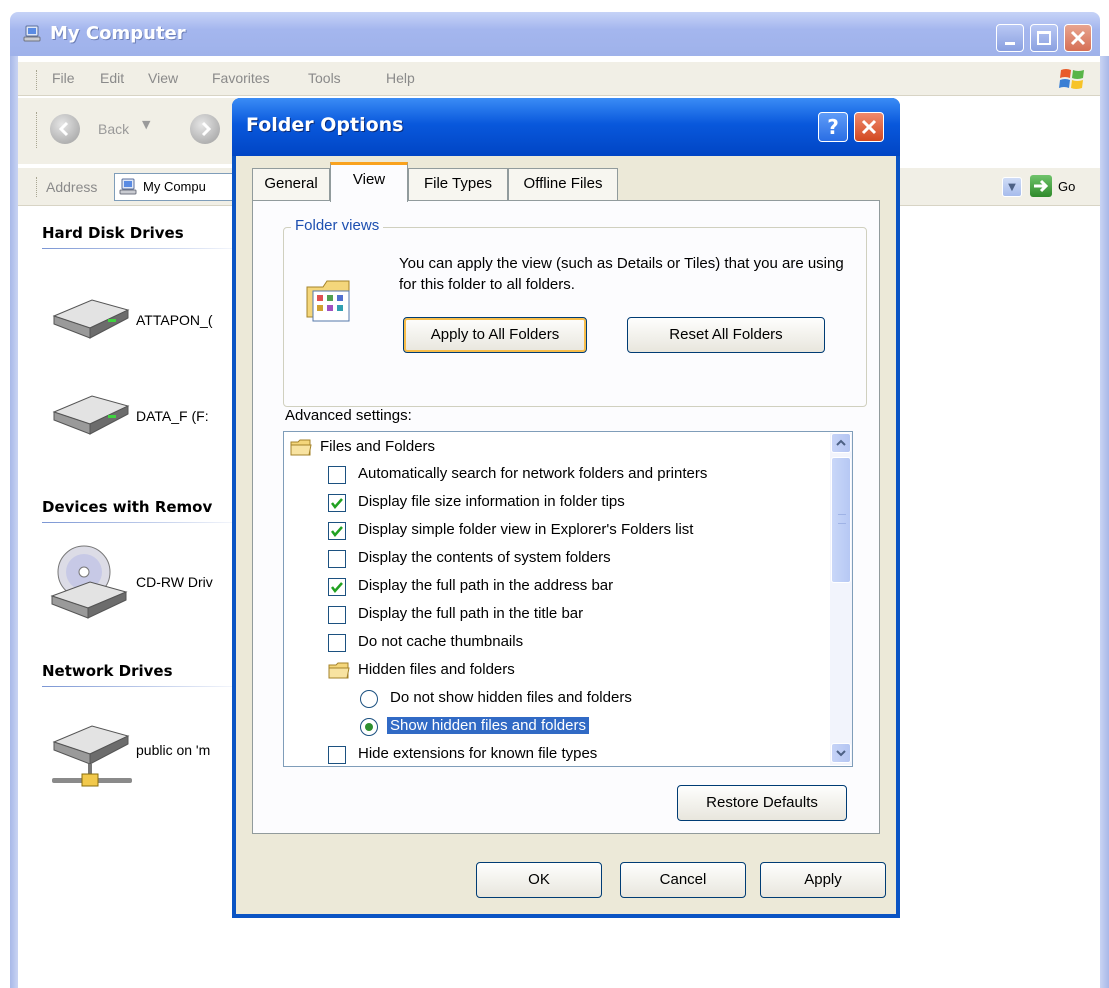  I want to click on maximize-icon, so click(1044, 38).